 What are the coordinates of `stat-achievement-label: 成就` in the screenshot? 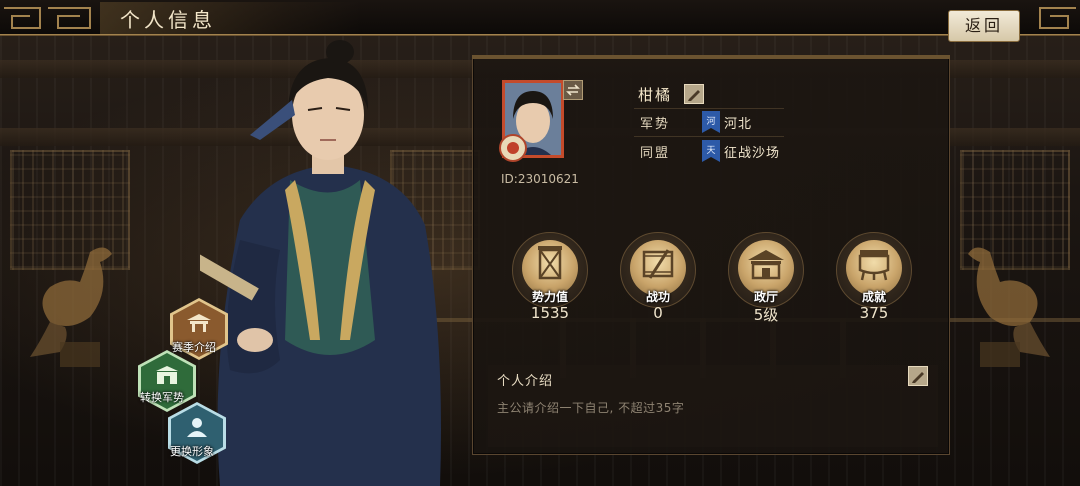 It's located at (873, 297).